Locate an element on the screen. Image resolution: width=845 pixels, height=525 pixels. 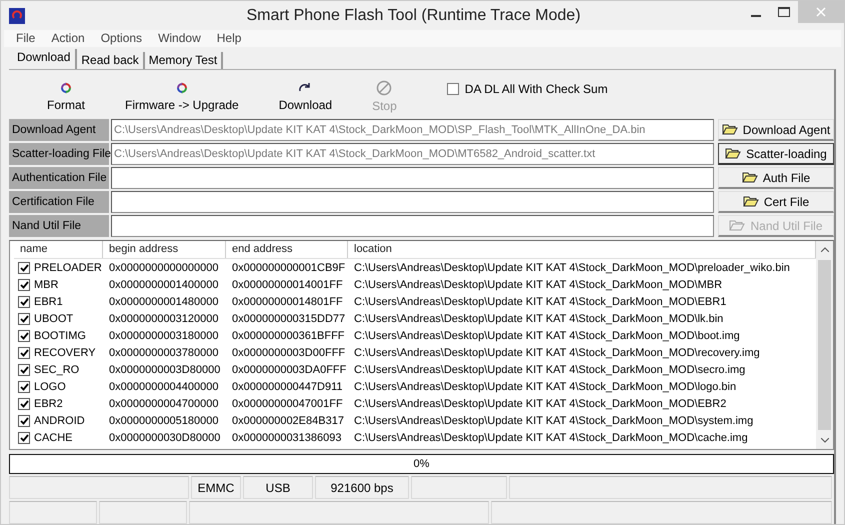
table-cell-text: 0x0000000003120000 is located at coordinates (164, 318).